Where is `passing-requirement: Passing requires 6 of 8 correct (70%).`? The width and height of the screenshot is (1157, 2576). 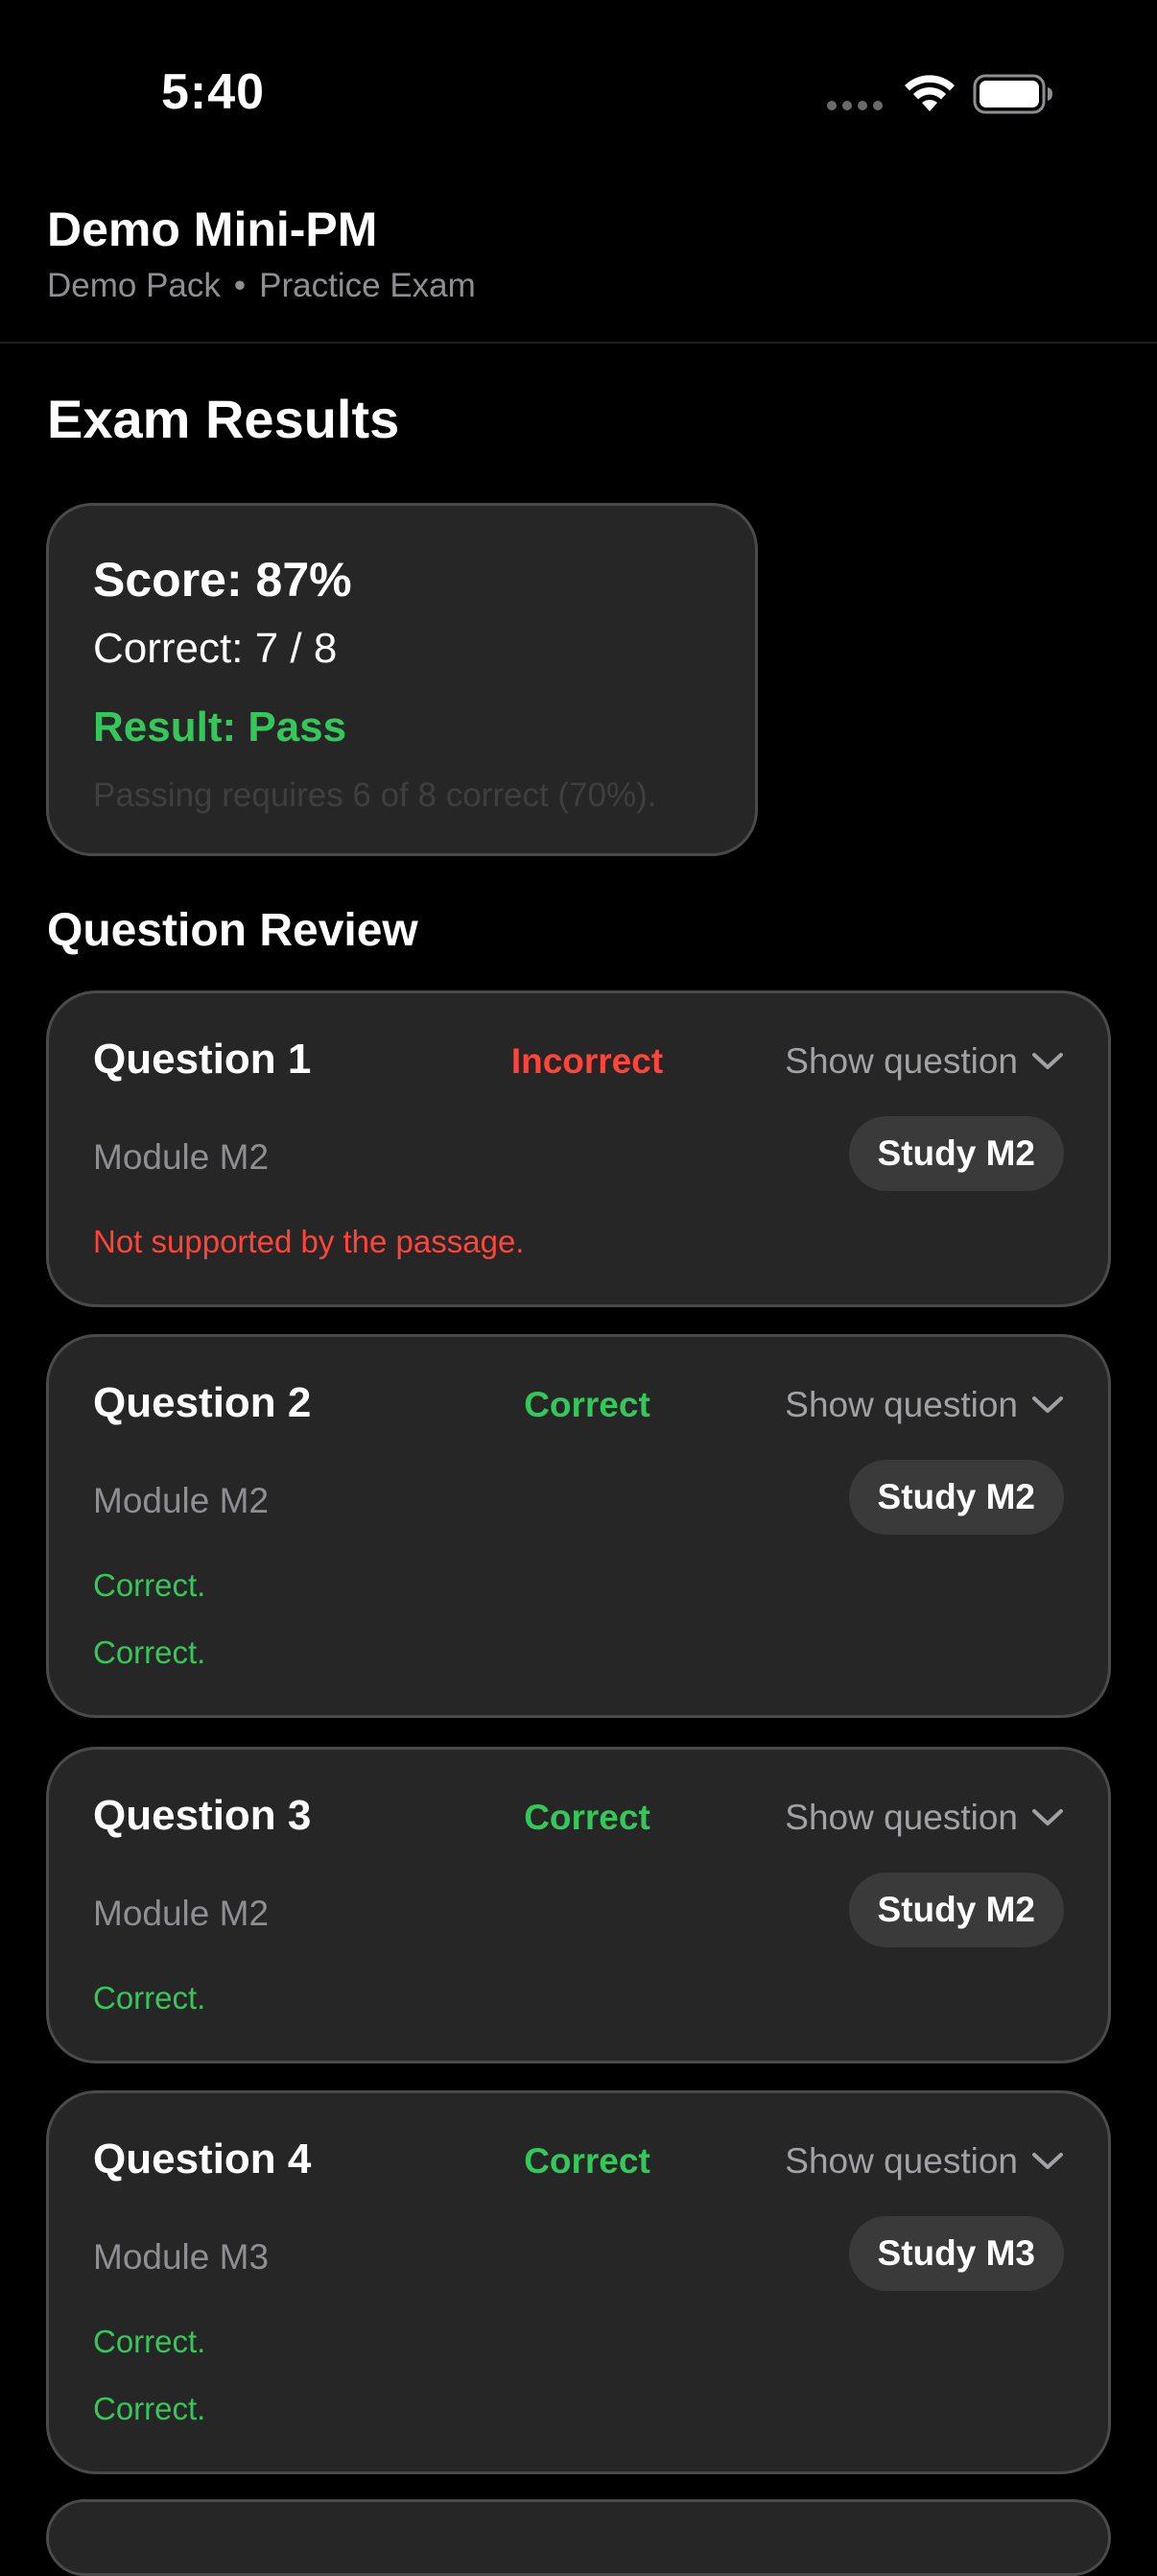 passing-requirement: Passing requires 6 of 8 correct (70%). is located at coordinates (375, 795).